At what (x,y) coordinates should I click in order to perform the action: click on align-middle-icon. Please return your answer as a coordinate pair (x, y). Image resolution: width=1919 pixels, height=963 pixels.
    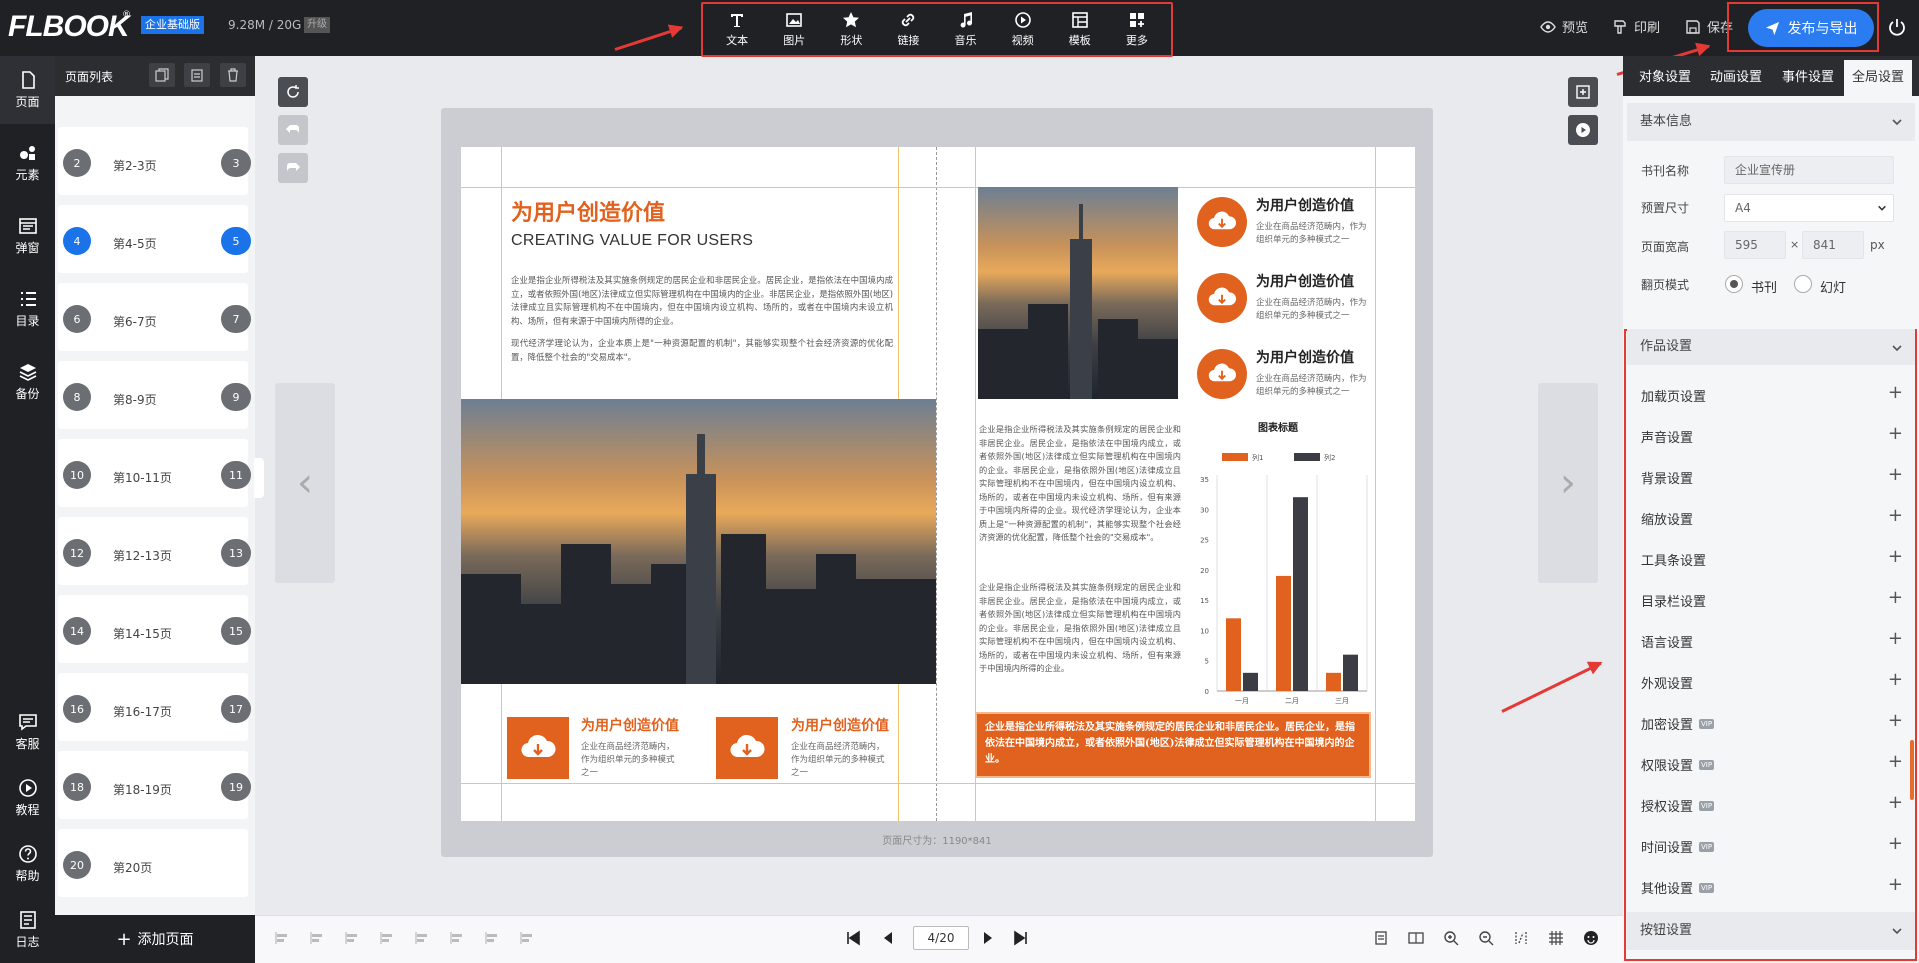
    Looking at the image, I should click on (422, 938).